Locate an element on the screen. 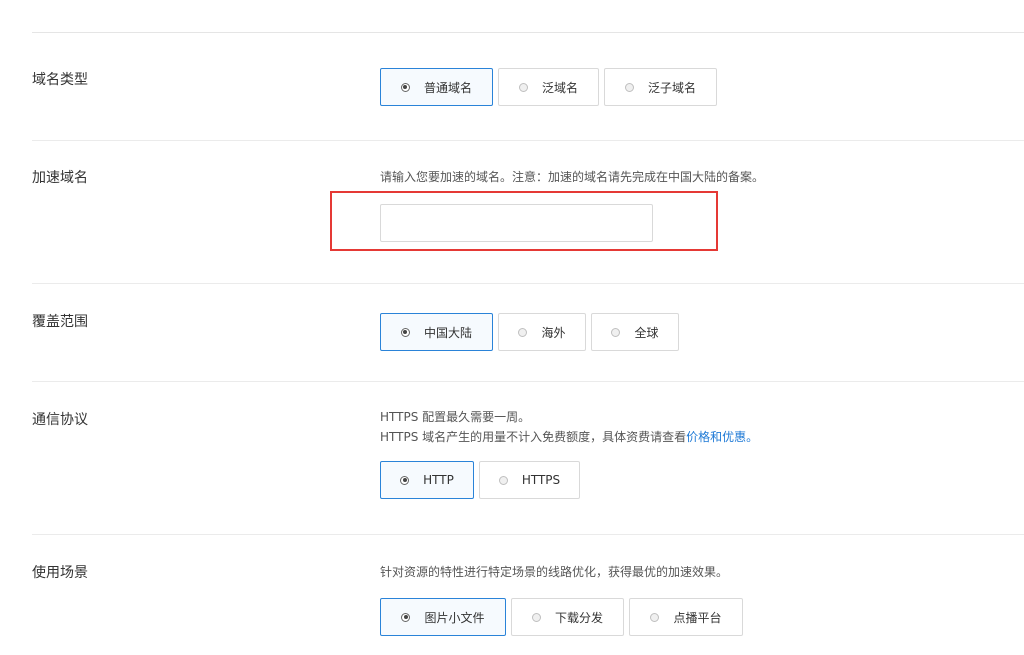 The height and width of the screenshot is (655, 1024). domain-type-label: 域名类型 is located at coordinates (60, 80).